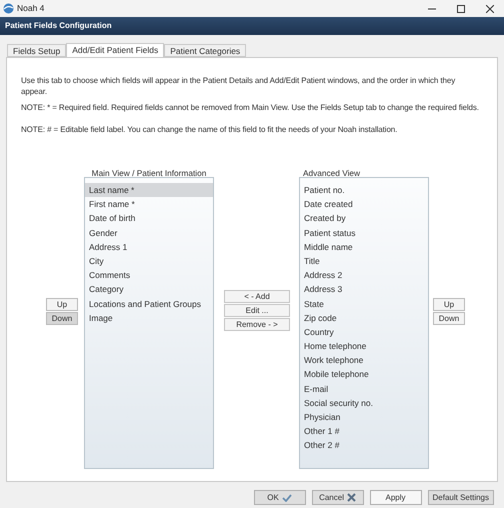  What do you see at coordinates (331, 173) in the screenshot?
I see `list-label: Advanced View` at bounding box center [331, 173].